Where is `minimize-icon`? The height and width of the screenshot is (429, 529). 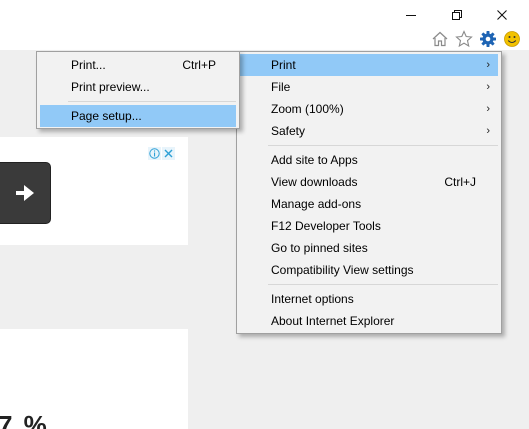
minimize-icon is located at coordinates (411, 15).